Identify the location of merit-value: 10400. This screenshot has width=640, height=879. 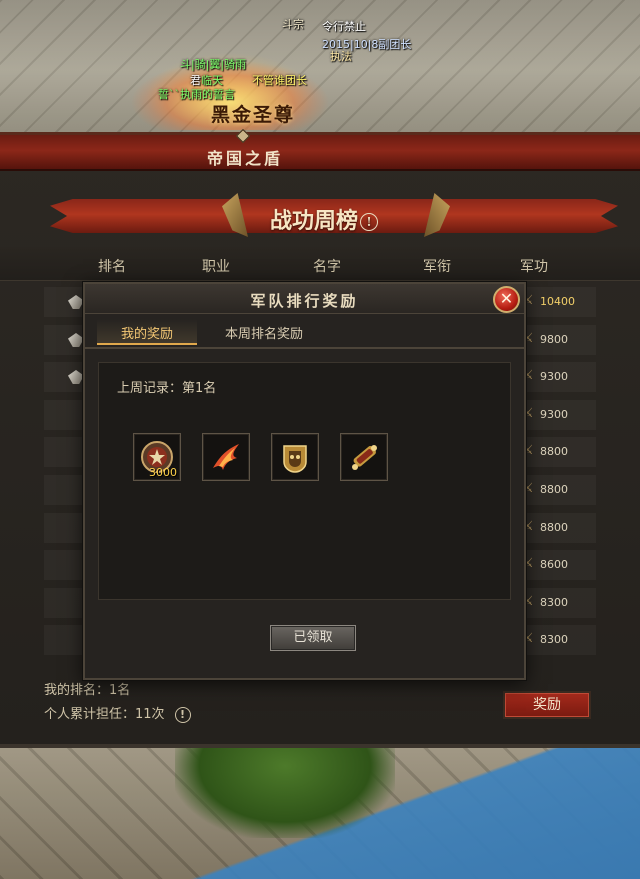
(557, 301).